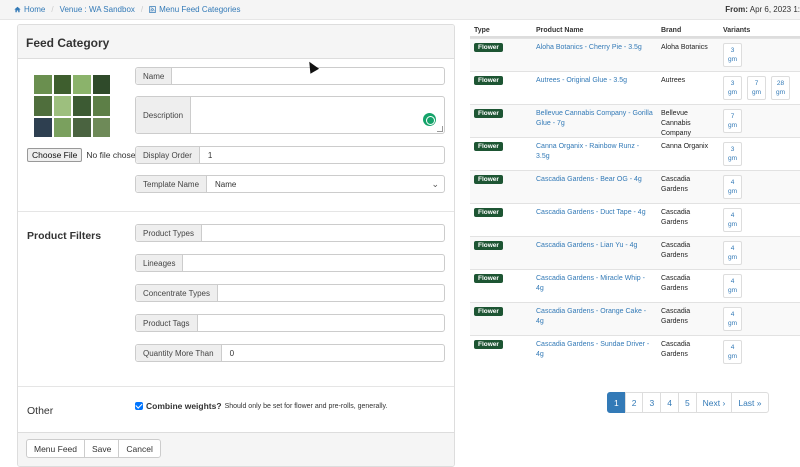  Describe the element at coordinates (236, 42) in the screenshot. I see `panel-title: Feed Category` at that location.